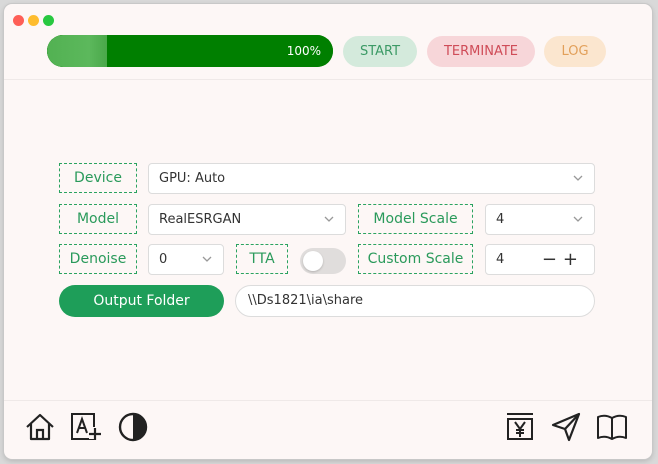 This screenshot has width=658, height=464. I want to click on text-add-icon, so click(86, 427).